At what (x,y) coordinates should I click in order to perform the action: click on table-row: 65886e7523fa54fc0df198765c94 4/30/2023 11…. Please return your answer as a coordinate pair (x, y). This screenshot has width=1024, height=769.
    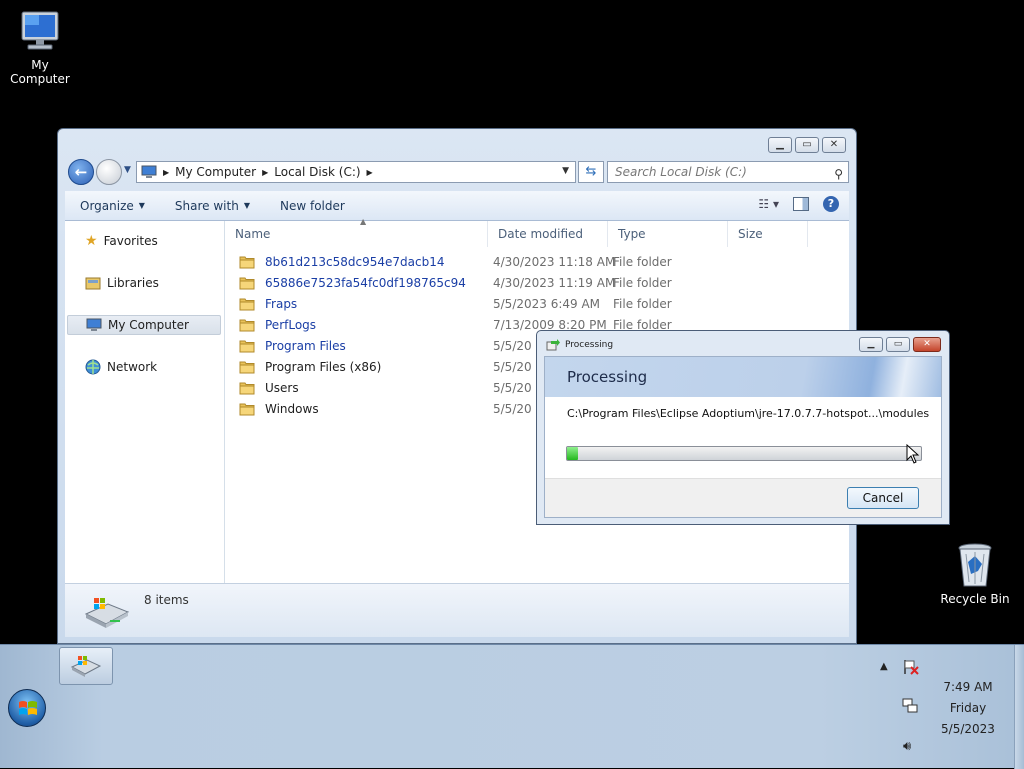
    Looking at the image, I should click on (540, 283).